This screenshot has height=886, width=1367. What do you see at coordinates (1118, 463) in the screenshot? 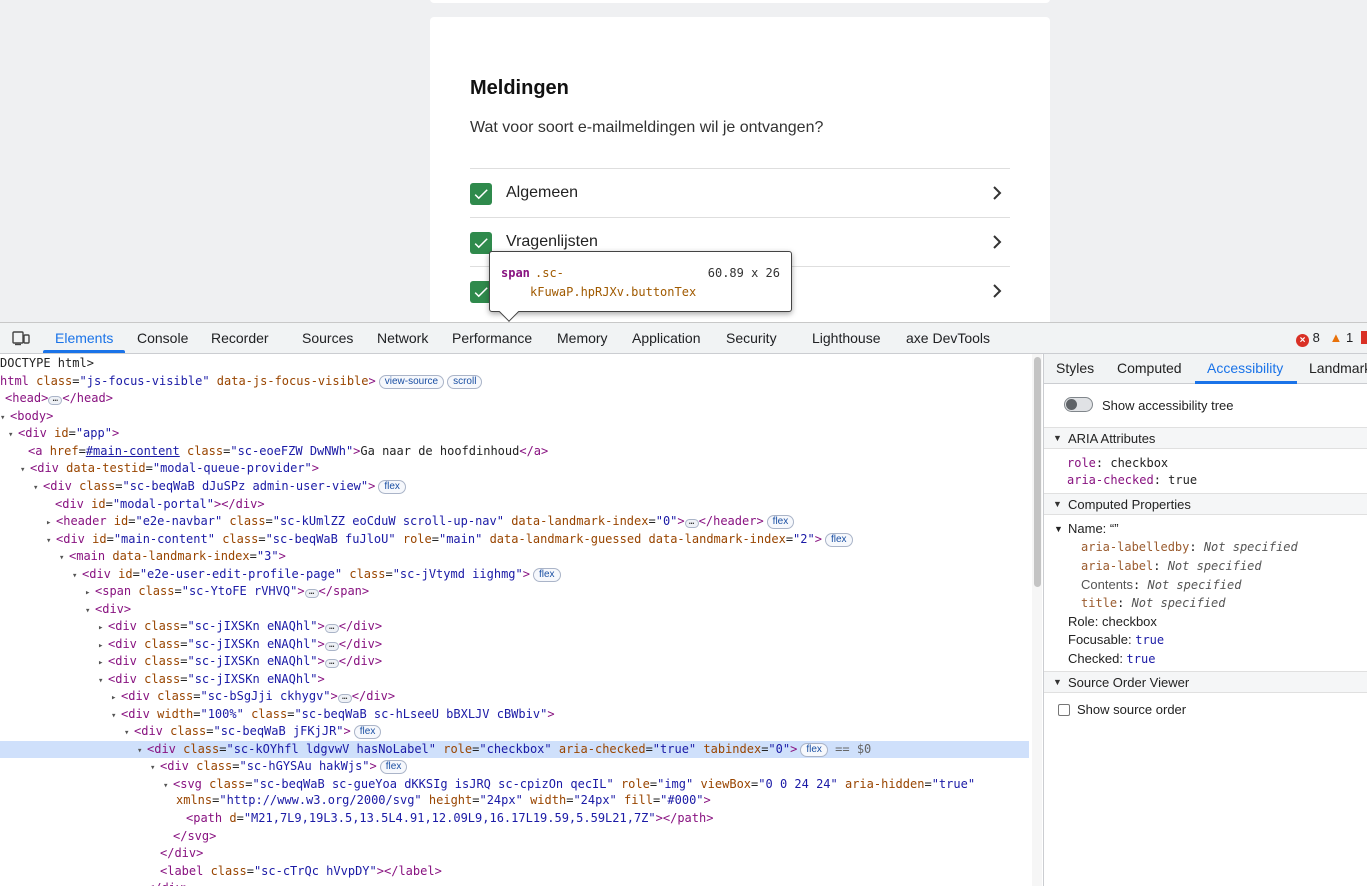
I see `aria-attr-role: role: checkbox` at bounding box center [1118, 463].